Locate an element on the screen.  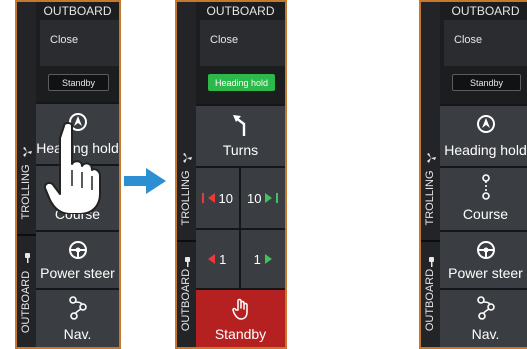
standby-label: Standby is located at coordinates (240, 334).